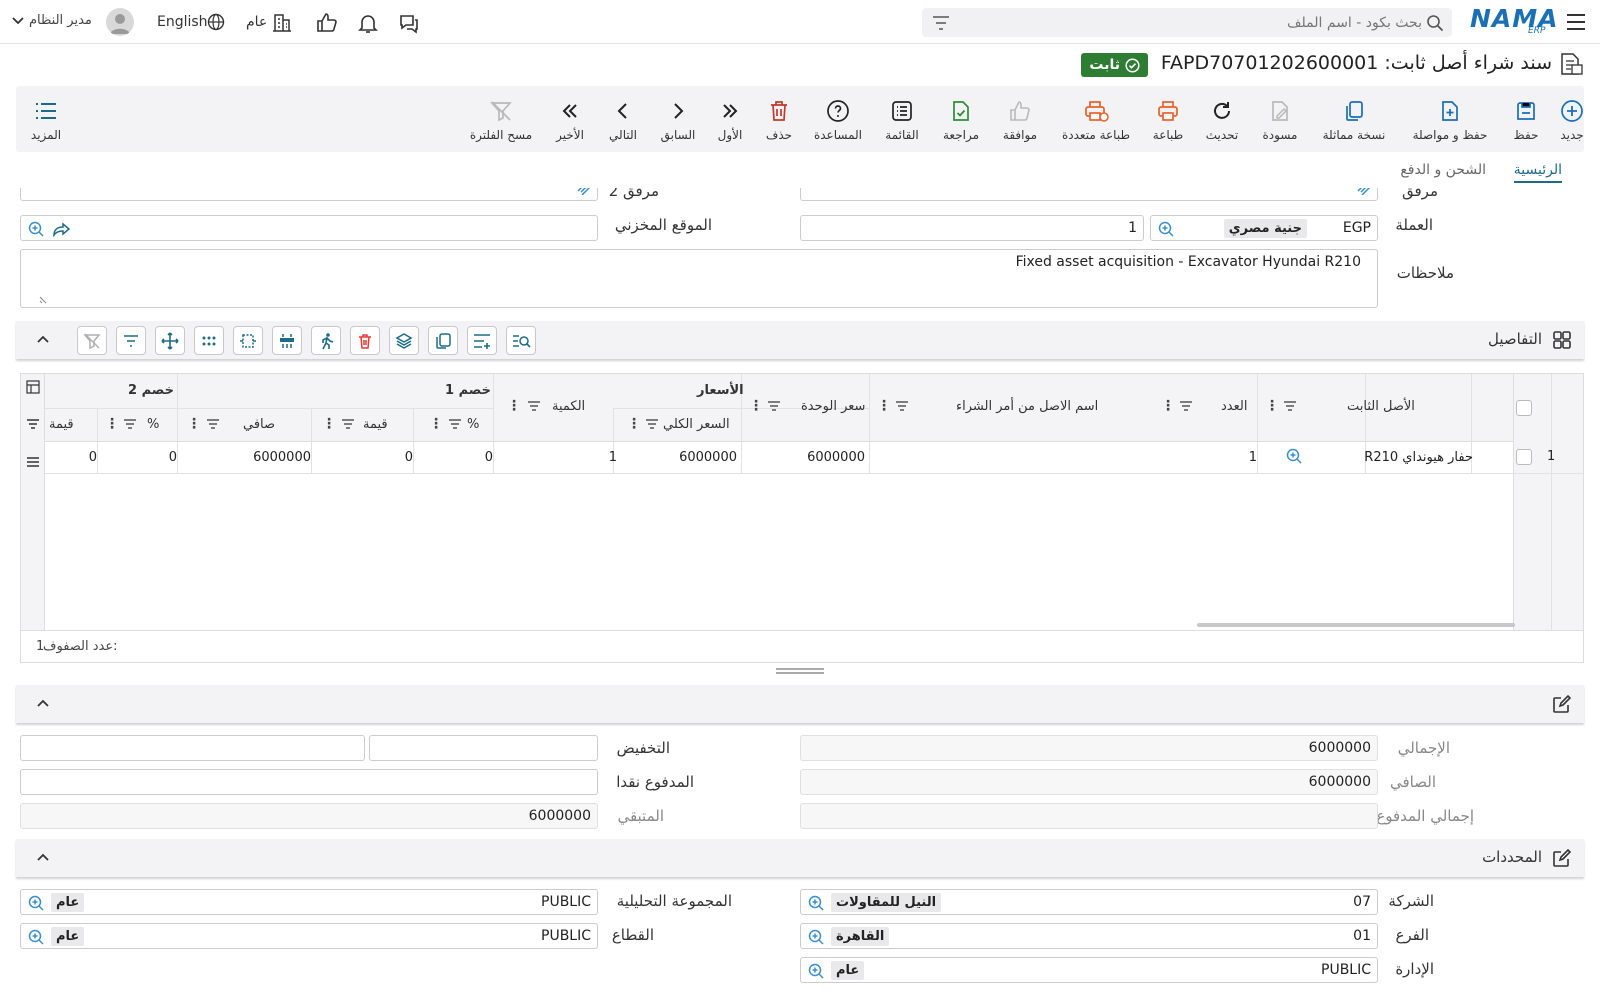 The width and height of the screenshot is (1600, 1000). Describe the element at coordinates (1192, 22) in the screenshot. I see `search-input` at that location.